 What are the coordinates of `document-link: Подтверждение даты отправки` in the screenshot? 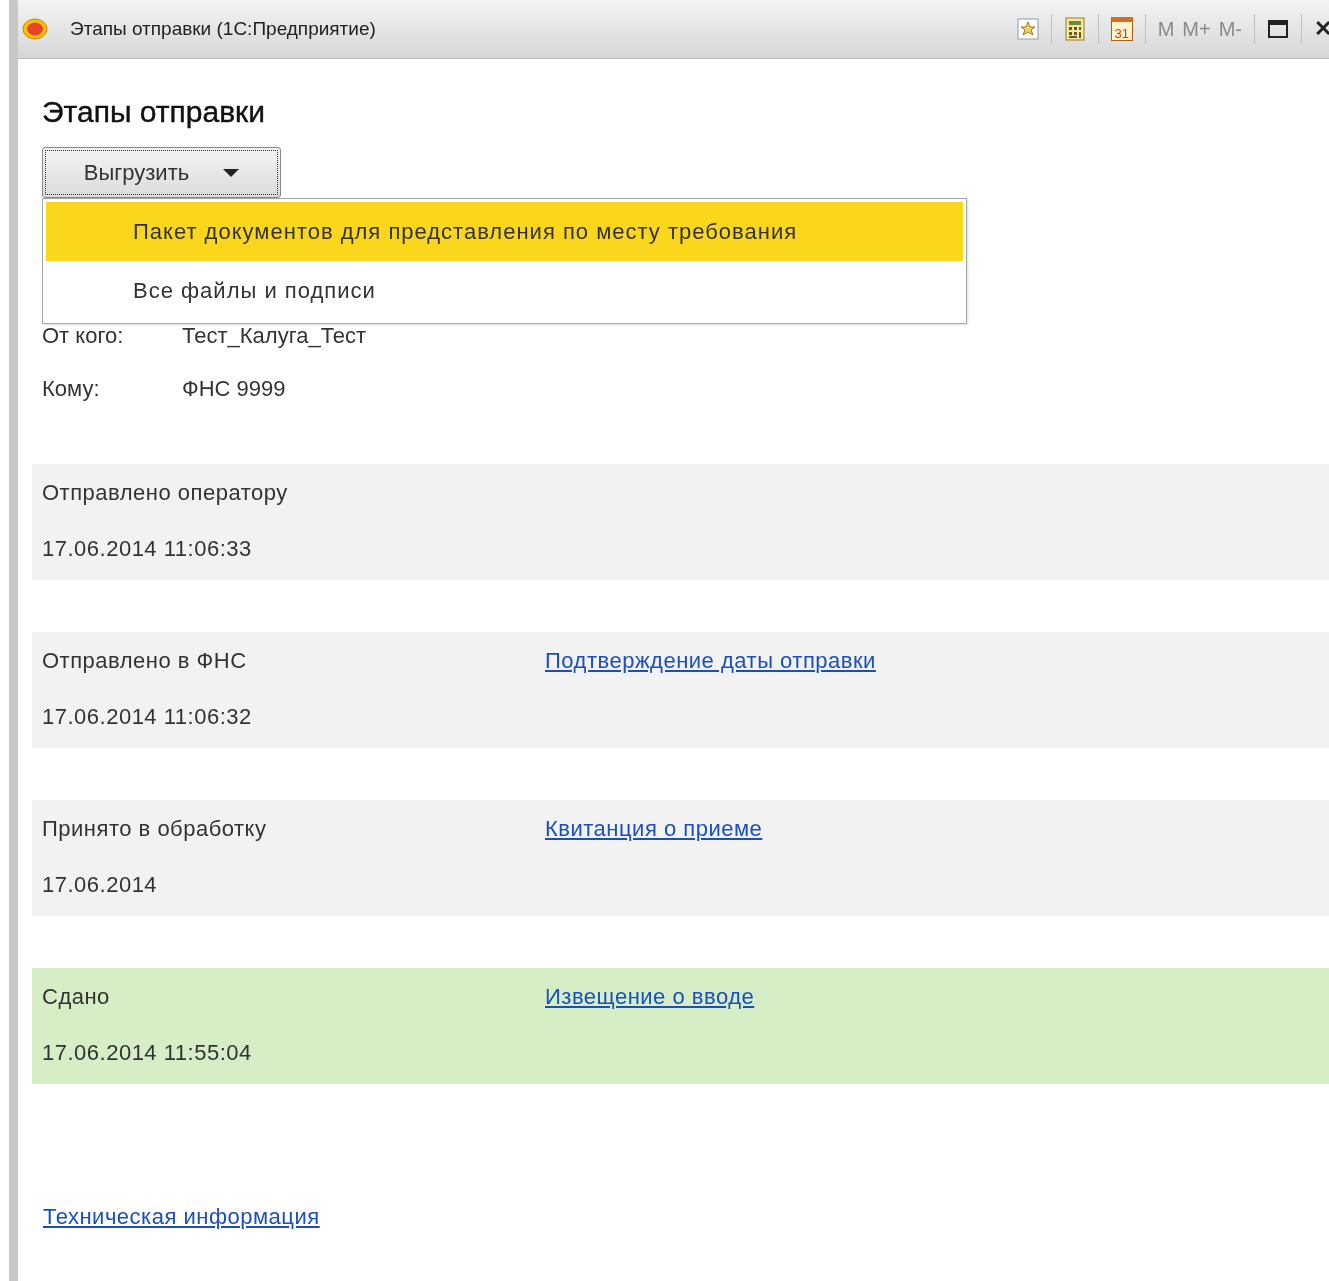 It's located at (710, 661).